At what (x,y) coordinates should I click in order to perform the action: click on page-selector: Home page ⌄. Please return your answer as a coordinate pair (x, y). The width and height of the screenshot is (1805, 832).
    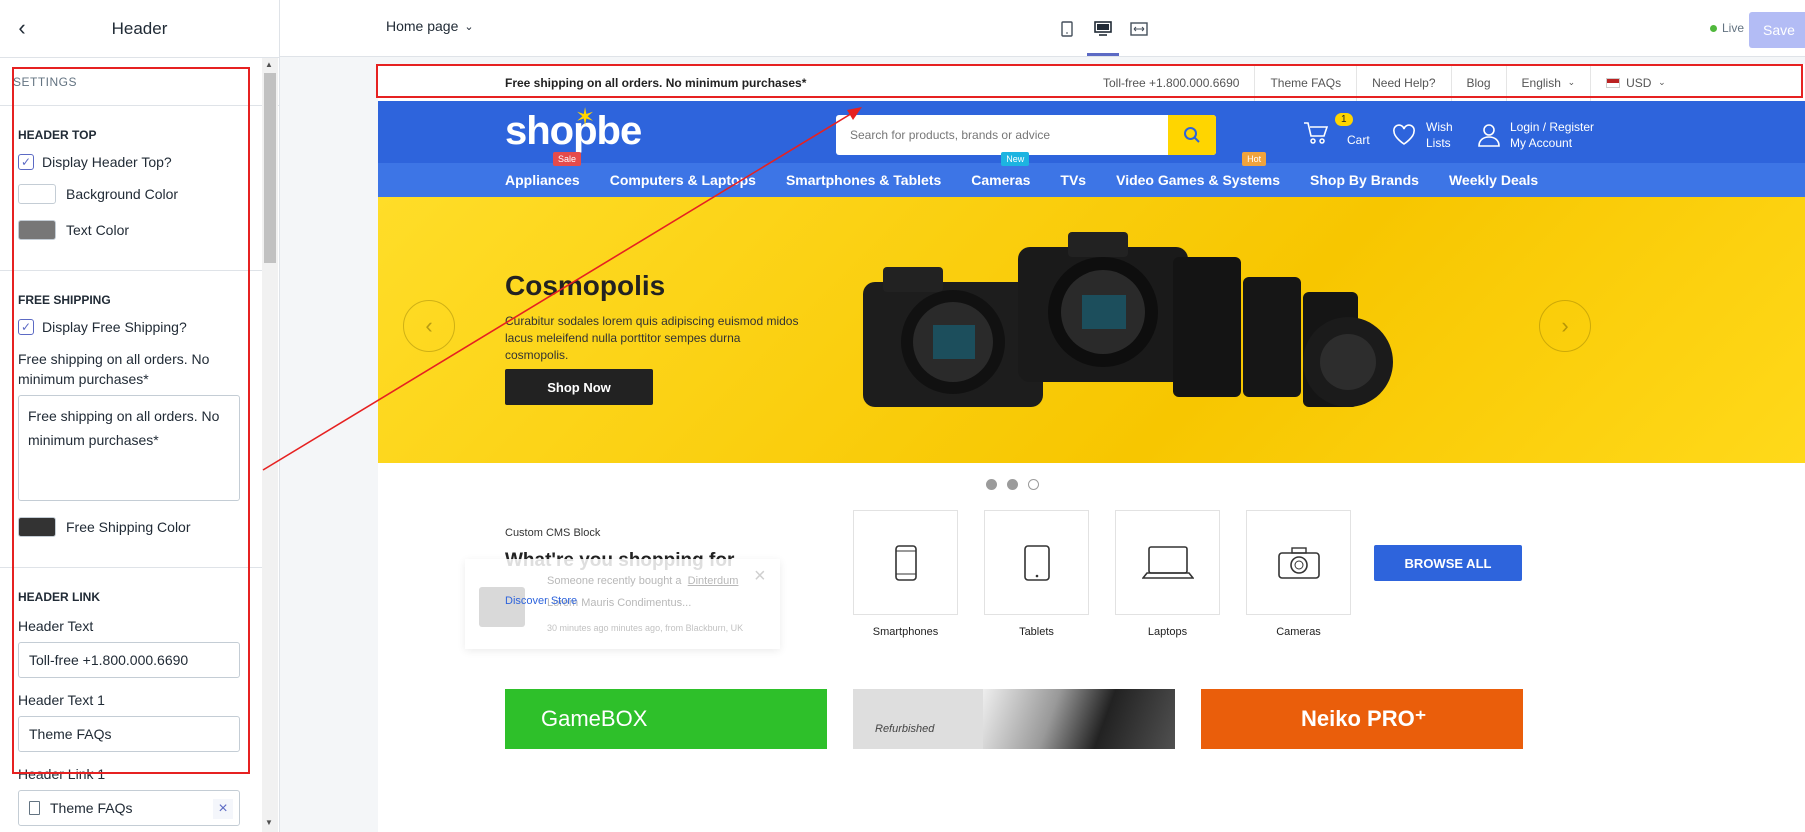
    Looking at the image, I should click on (430, 26).